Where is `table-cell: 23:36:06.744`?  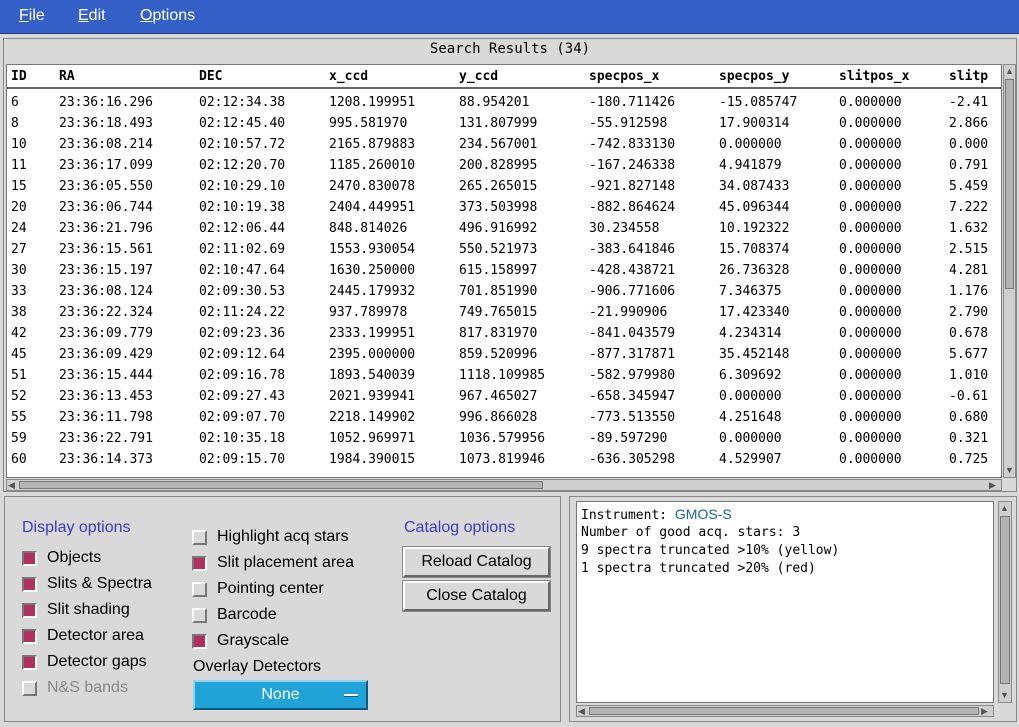
table-cell: 23:36:06.744 is located at coordinates (106, 207).